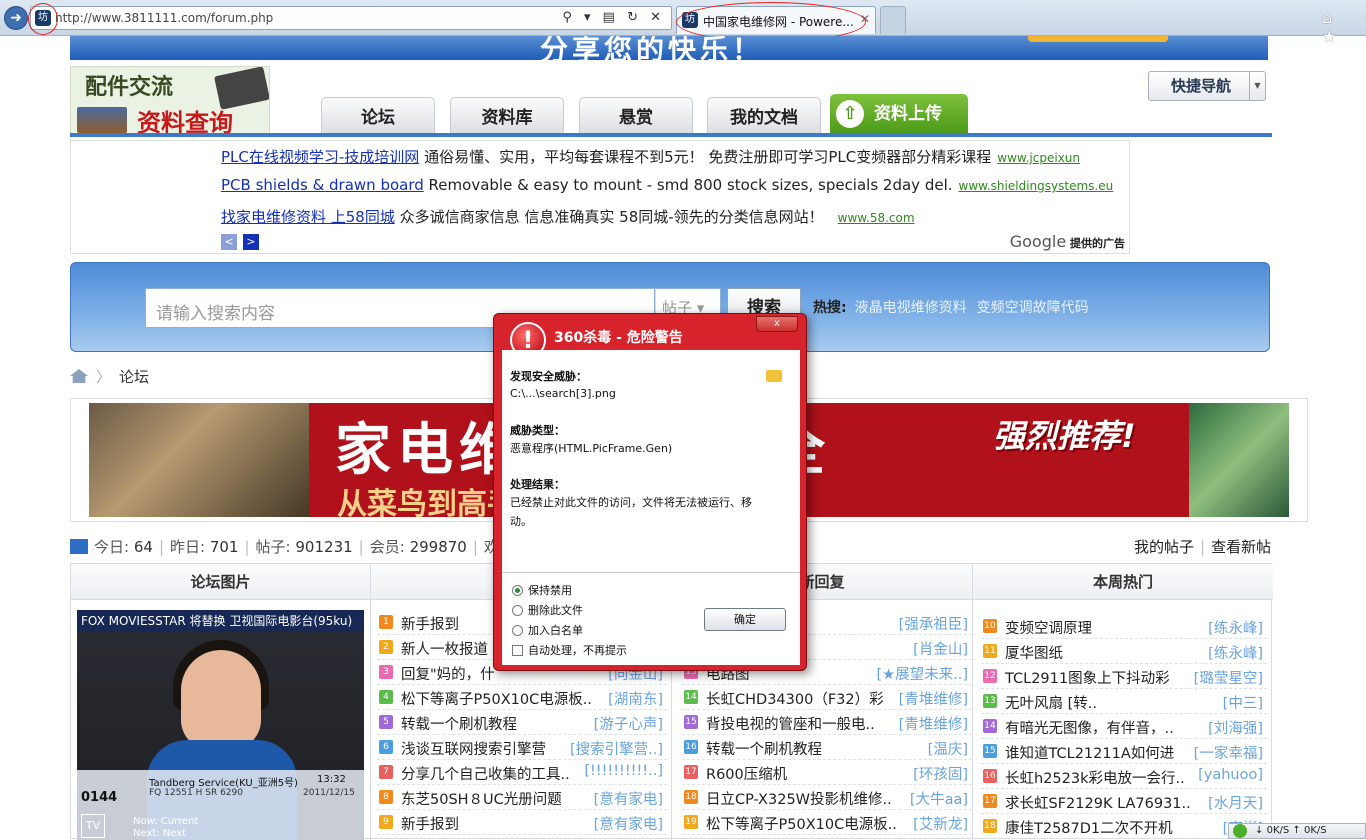  I want to click on list-item: 7 分享几个自己收集的工具.. [!!!!!!!!!!..], so click(522, 772).